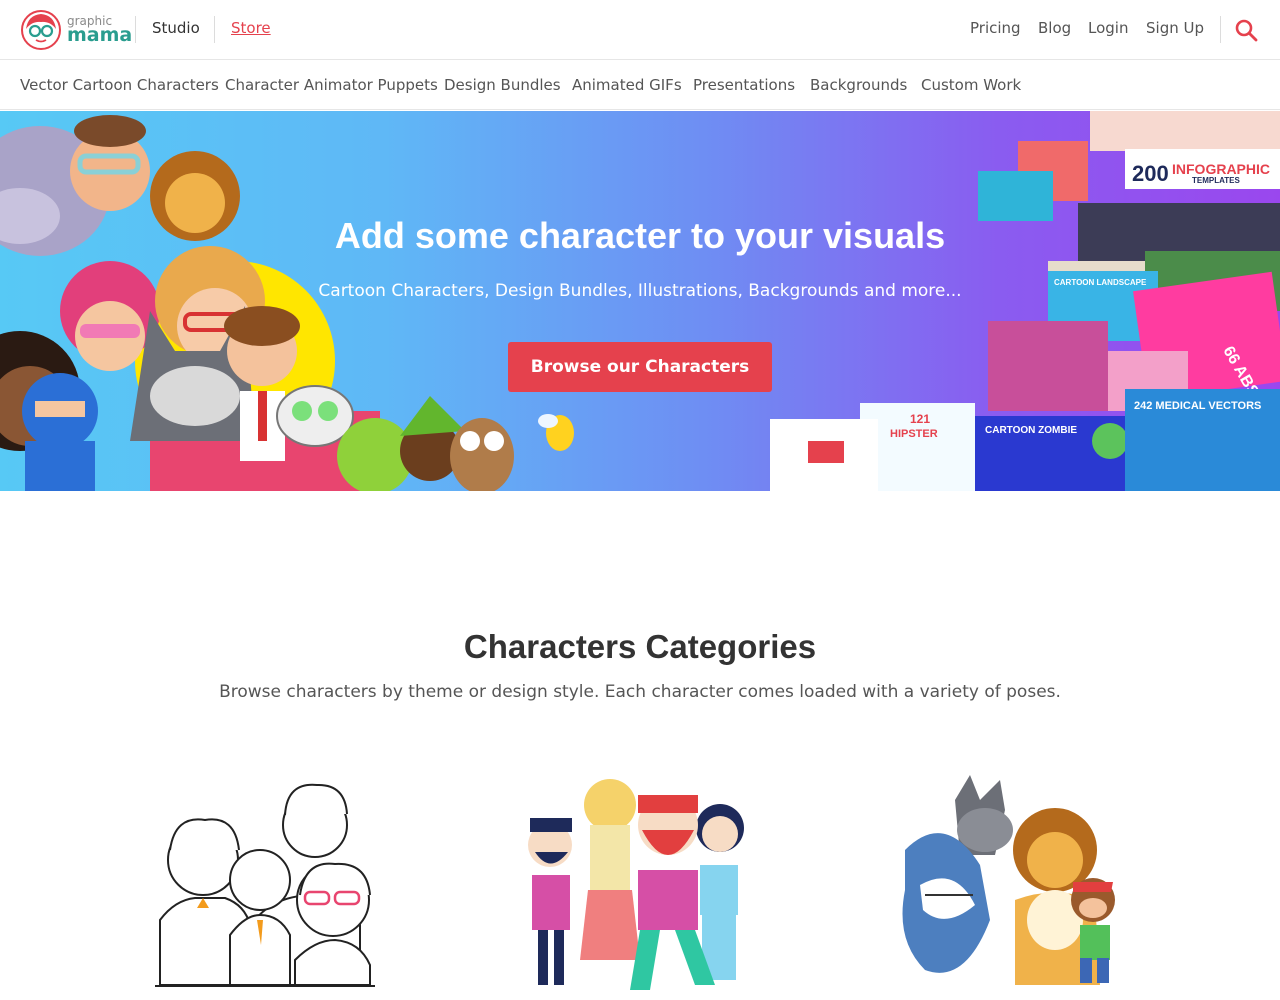 The width and height of the screenshot is (1280, 1000). What do you see at coordinates (744, 85) in the screenshot?
I see `catnav-presentations: Presentations` at bounding box center [744, 85].